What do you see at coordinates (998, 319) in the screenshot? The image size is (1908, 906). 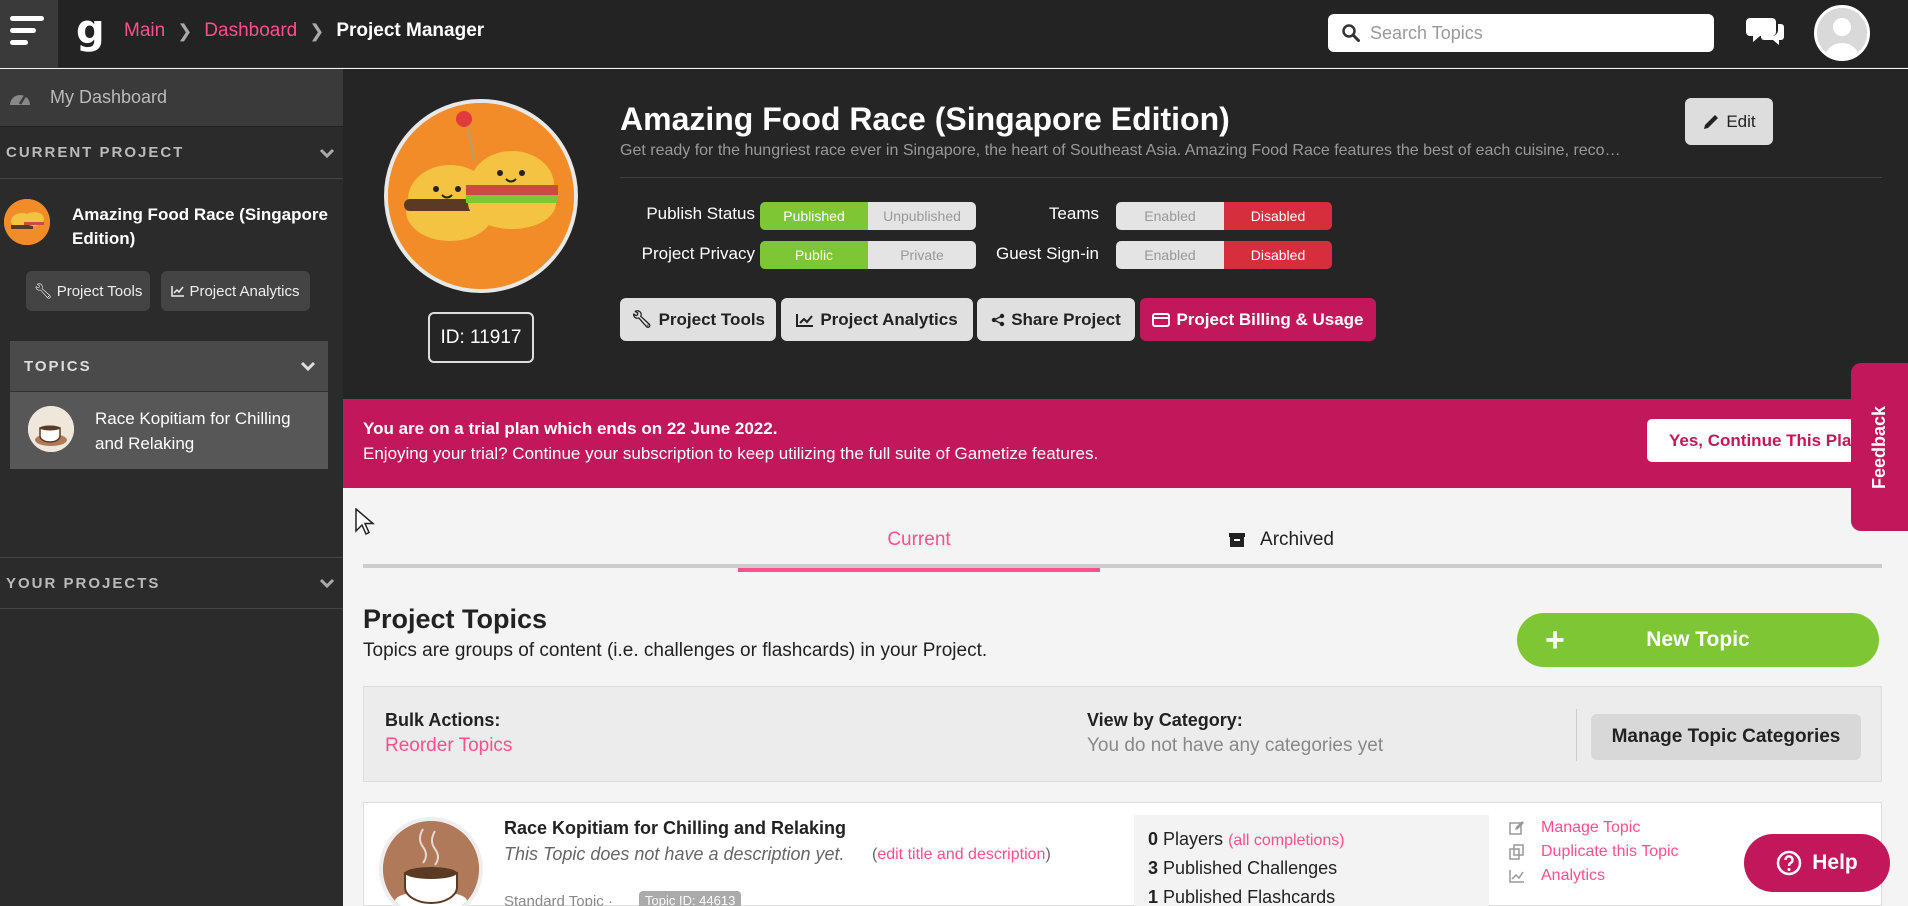 I see `share-icon` at bounding box center [998, 319].